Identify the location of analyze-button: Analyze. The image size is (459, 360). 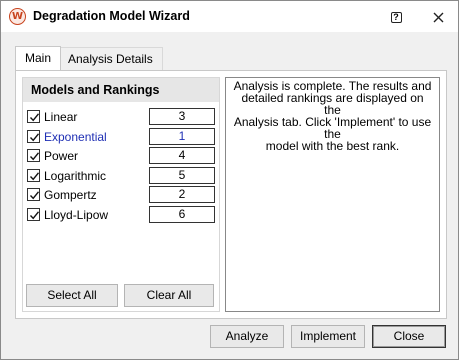
(247, 336).